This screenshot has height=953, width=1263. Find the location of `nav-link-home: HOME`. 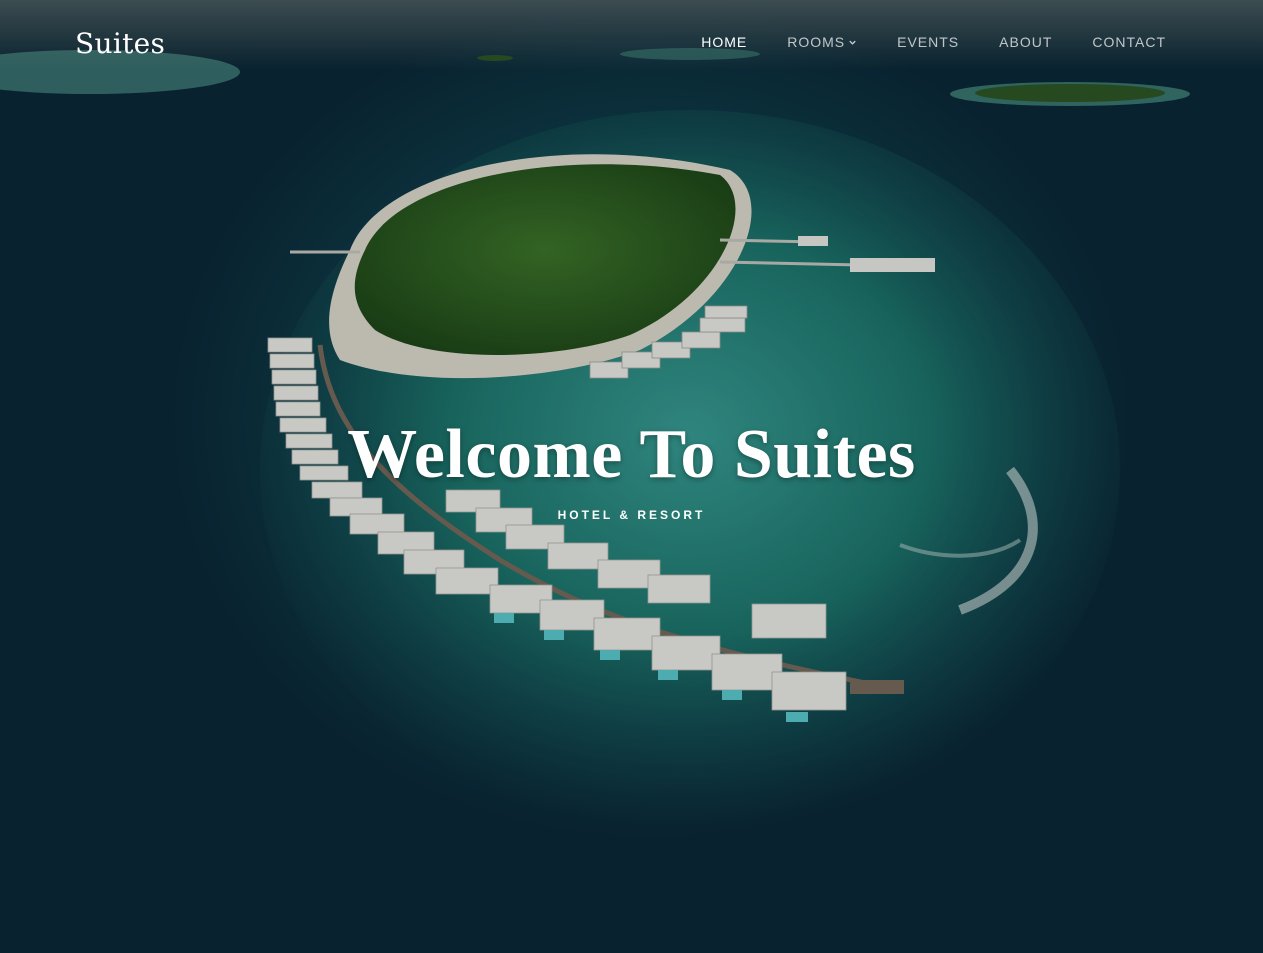

nav-link-home: HOME is located at coordinates (724, 42).